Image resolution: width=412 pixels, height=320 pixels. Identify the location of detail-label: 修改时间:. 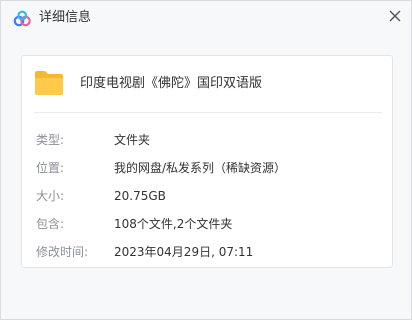
(62, 252).